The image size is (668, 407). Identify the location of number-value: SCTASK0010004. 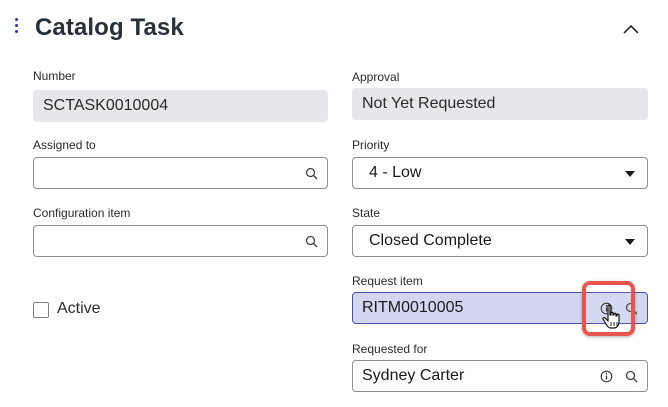
(106, 105).